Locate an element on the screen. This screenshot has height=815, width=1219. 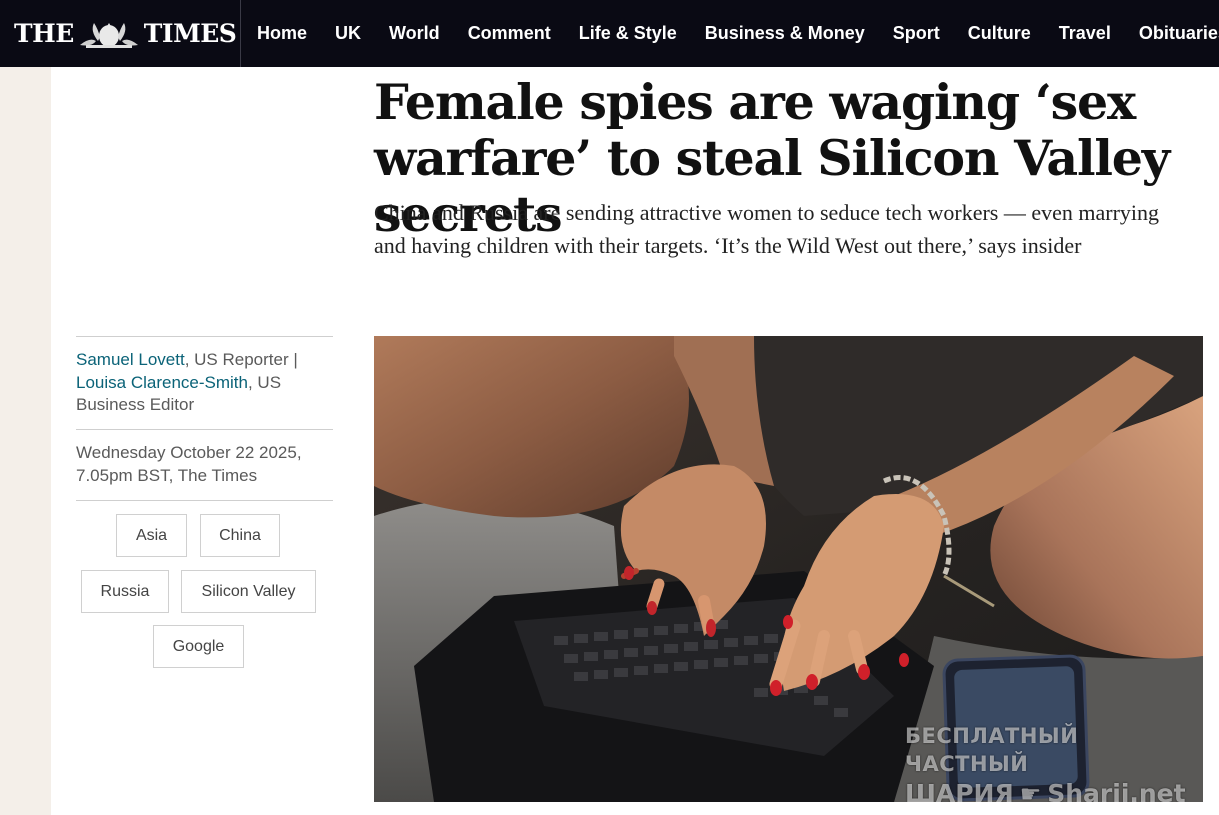
author-link-louisa-clarence-smith: Louisa Clarence-Smith is located at coordinates (162, 382).